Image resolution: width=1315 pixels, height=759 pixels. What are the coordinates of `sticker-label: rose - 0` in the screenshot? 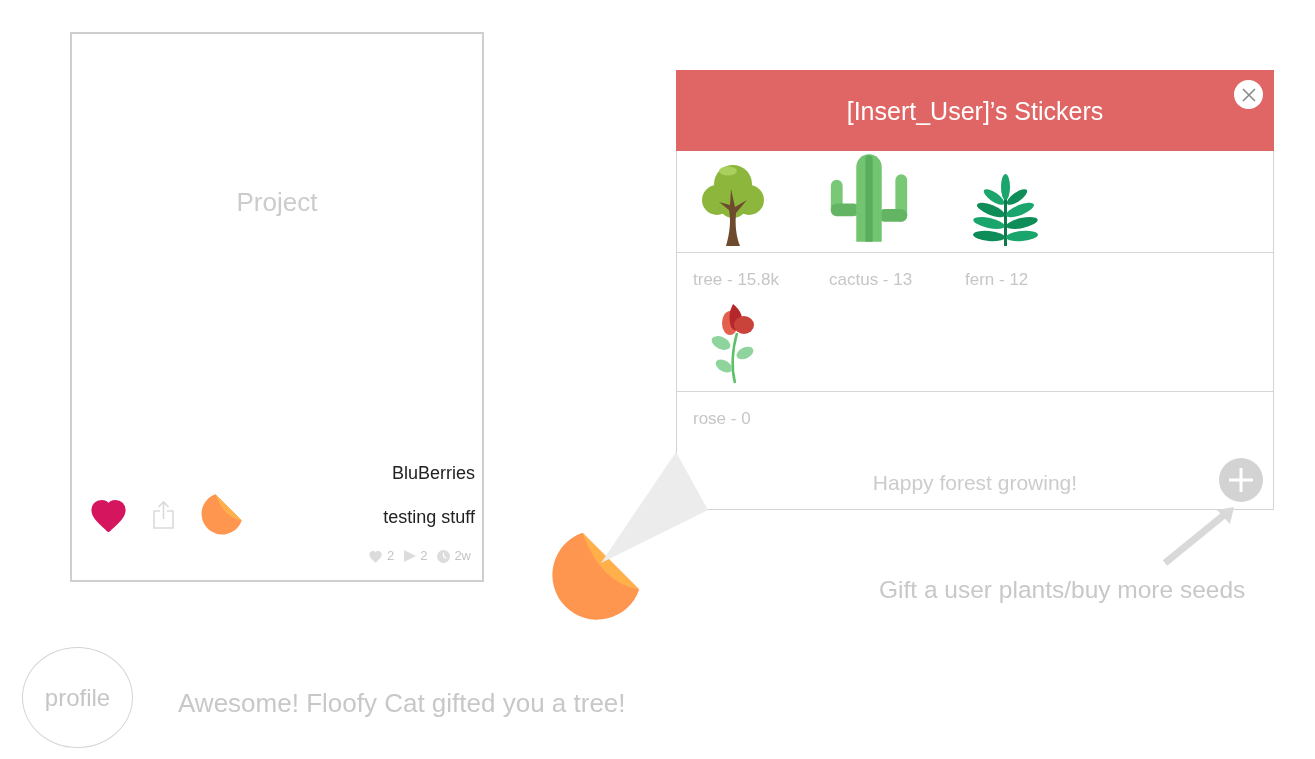 It's located at (722, 419).